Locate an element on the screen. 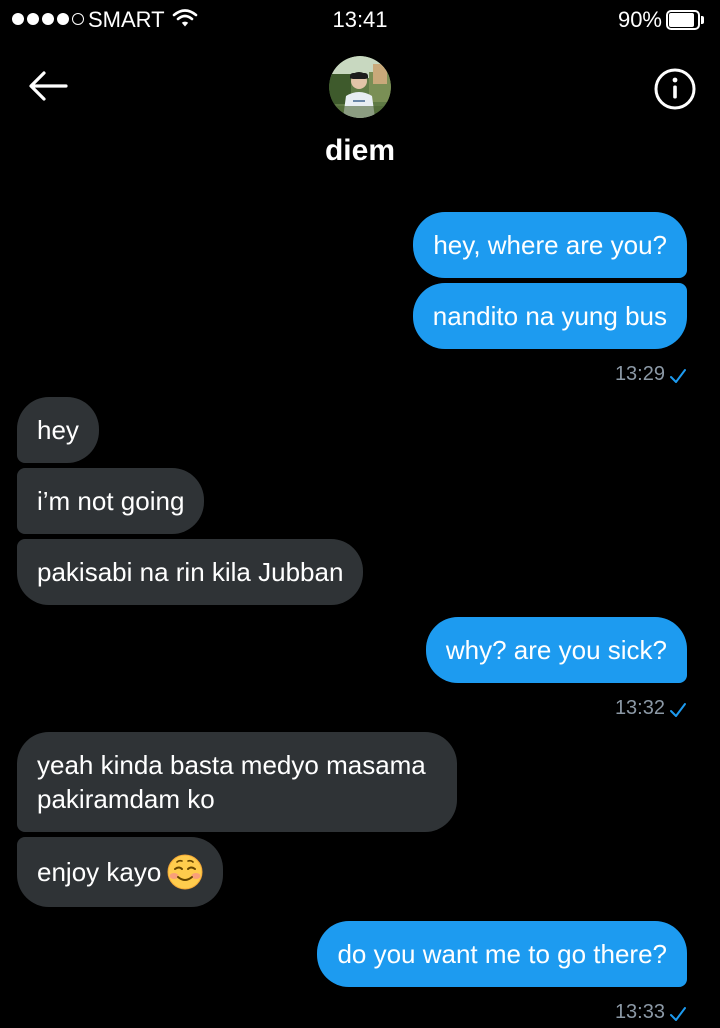 The height and width of the screenshot is (1028, 720). outgoing-message-bubble: do you want me to go there? is located at coordinates (502, 954).